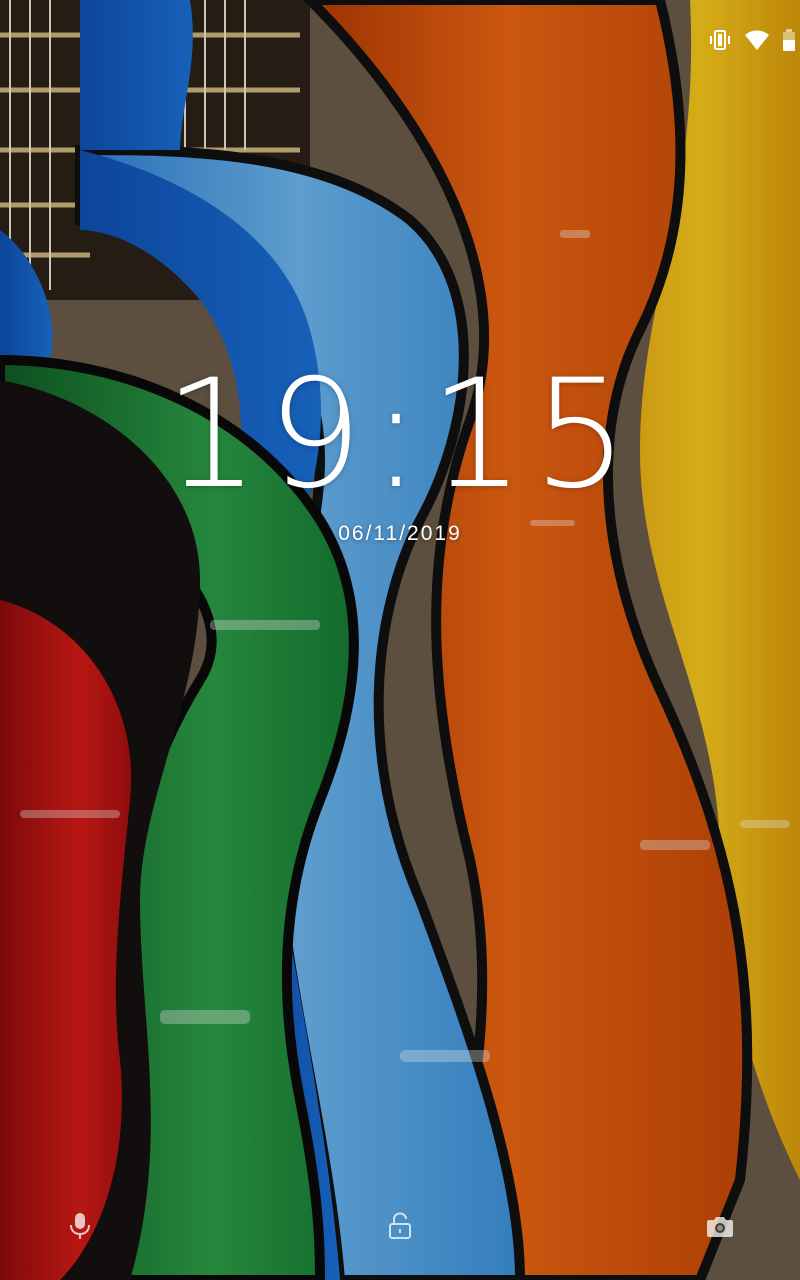  I want to click on status-icons, so click(752, 40).